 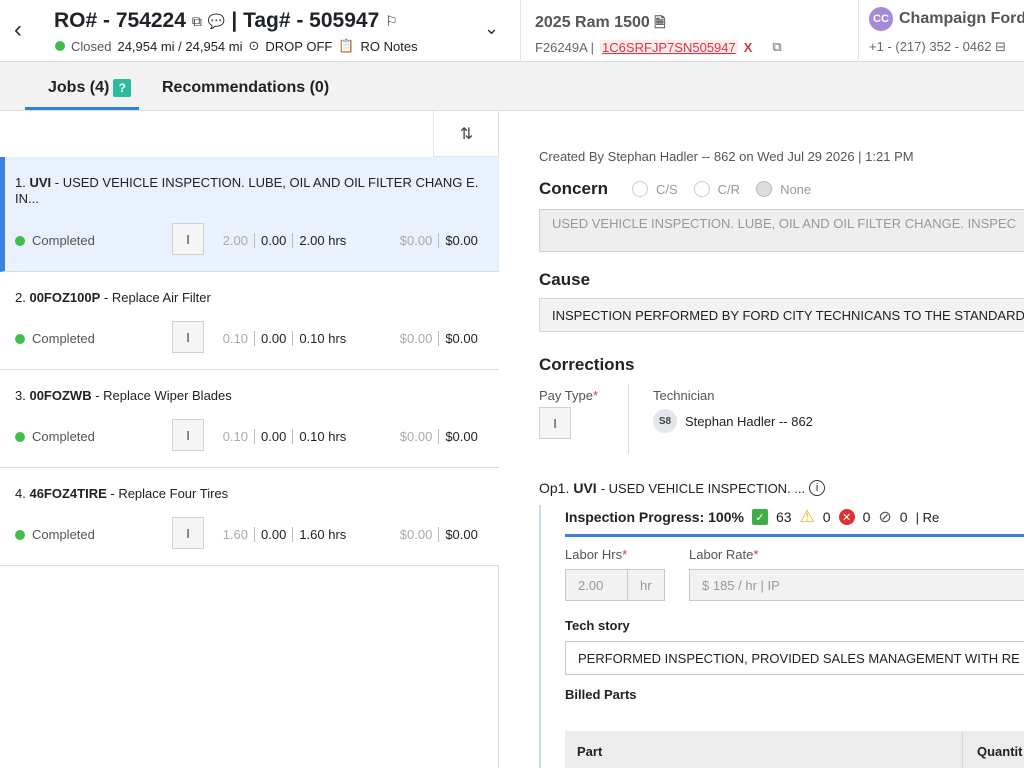 What do you see at coordinates (68, 493) in the screenshot?
I see `job-code: 46FOZ4TIRE` at bounding box center [68, 493].